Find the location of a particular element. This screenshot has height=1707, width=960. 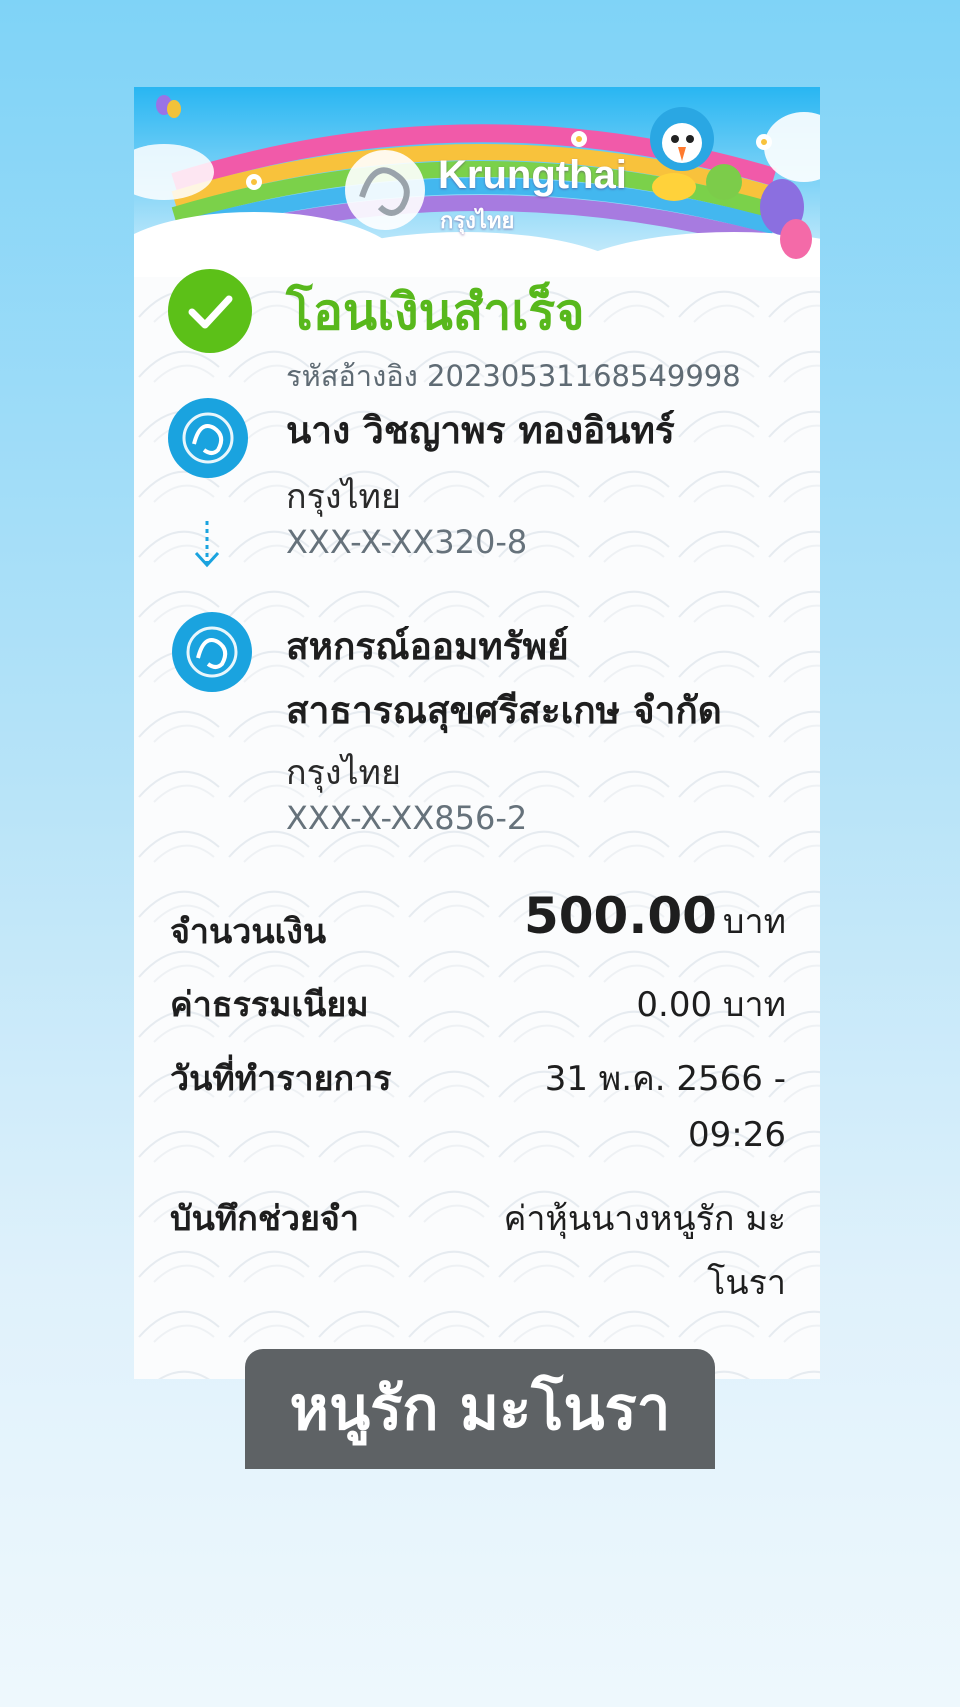

brand-name-english: Krungthai is located at coordinates (532, 175).